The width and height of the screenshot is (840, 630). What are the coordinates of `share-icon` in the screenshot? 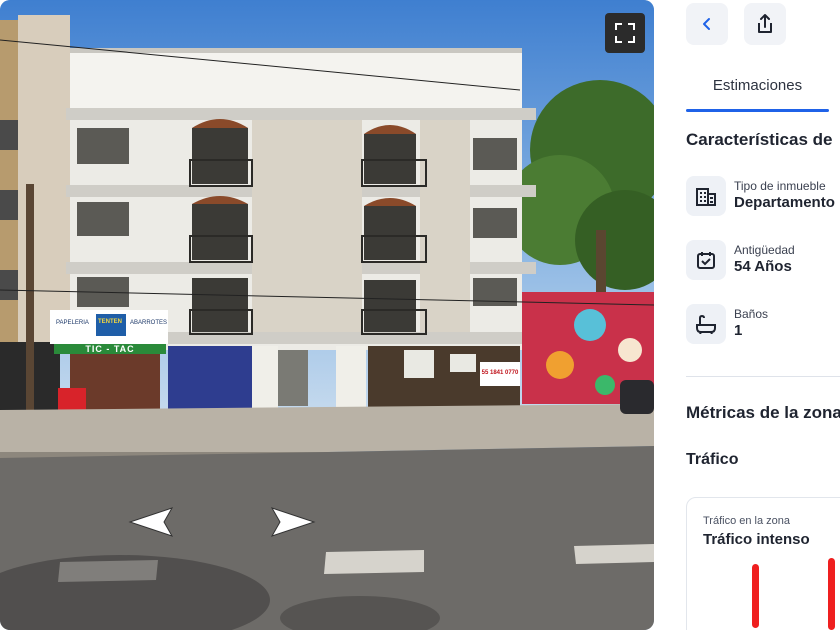 It's located at (765, 23).